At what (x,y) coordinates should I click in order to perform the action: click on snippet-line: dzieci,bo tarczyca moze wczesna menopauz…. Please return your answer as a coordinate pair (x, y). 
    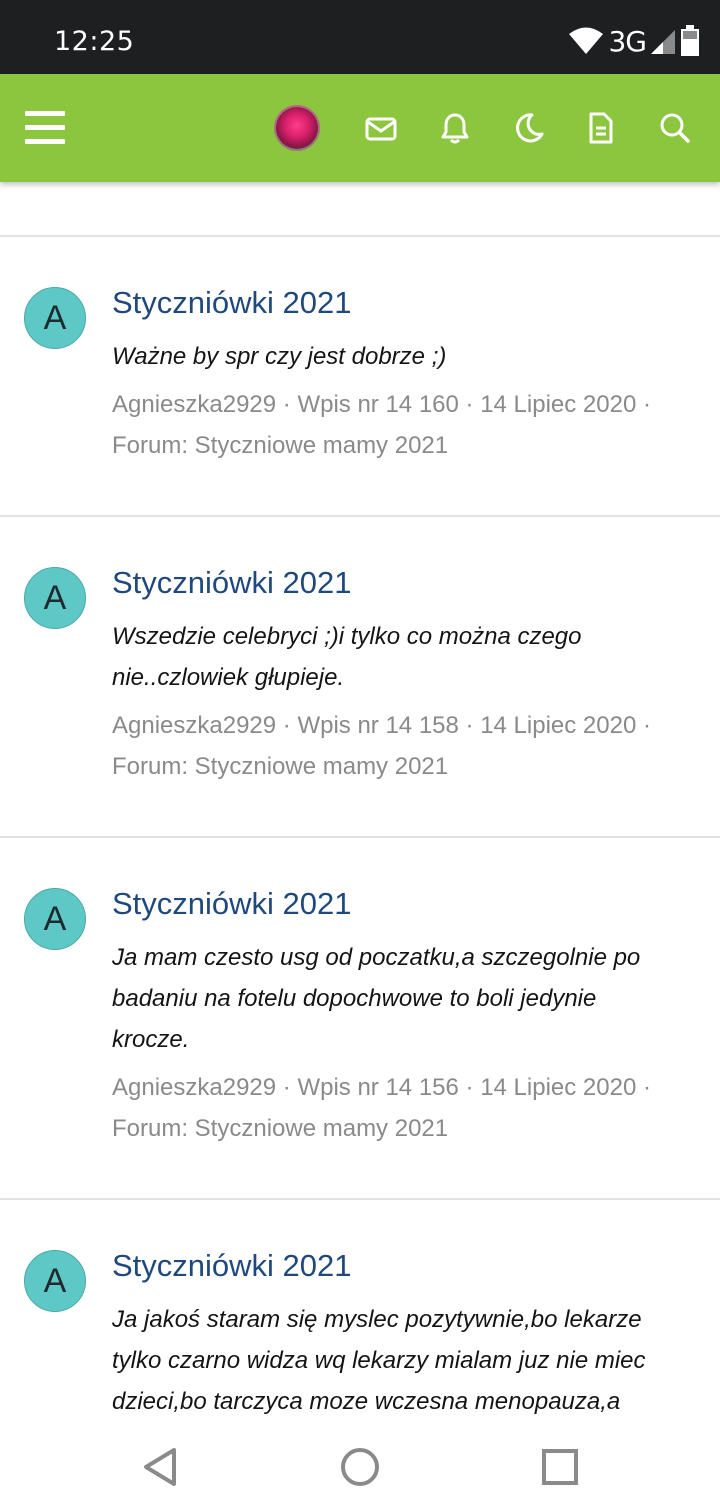
    Looking at the image, I should click on (366, 1401).